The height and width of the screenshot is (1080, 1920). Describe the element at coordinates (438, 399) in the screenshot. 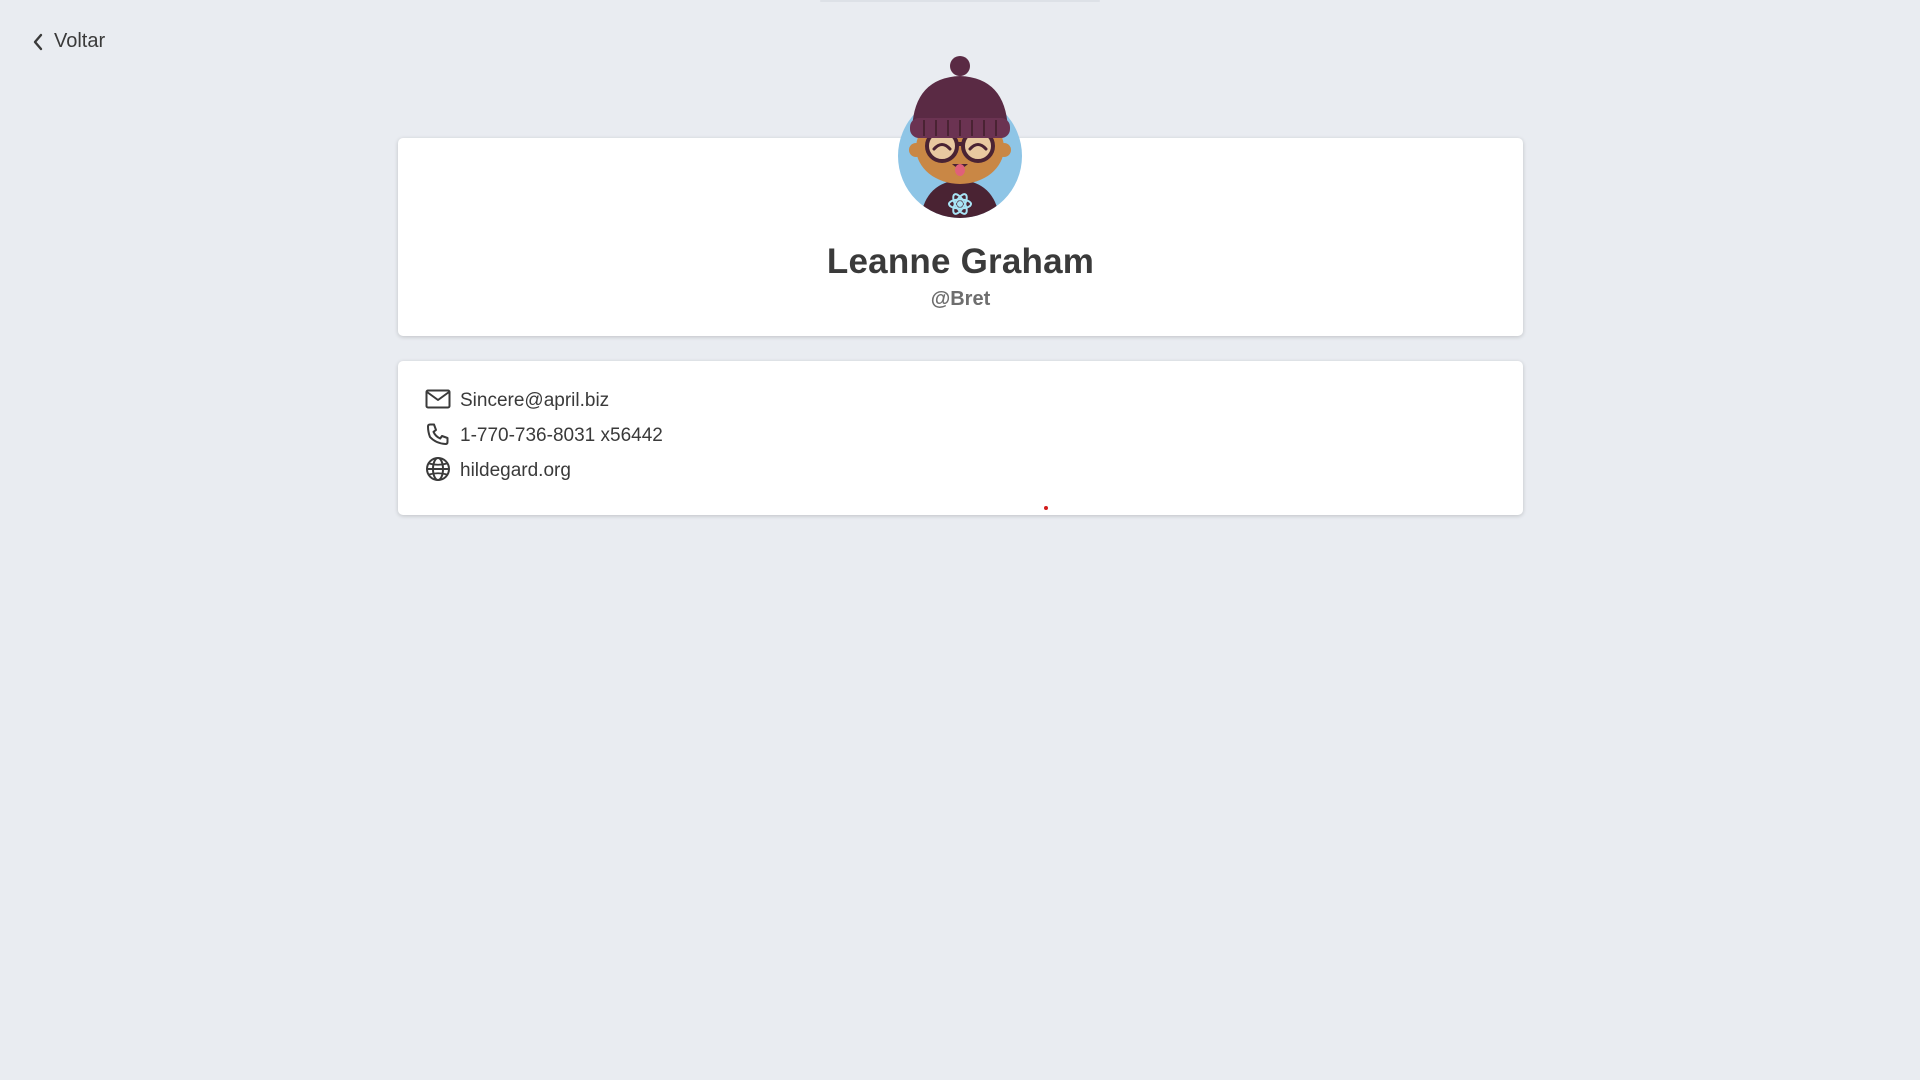

I see `mail-icon` at that location.